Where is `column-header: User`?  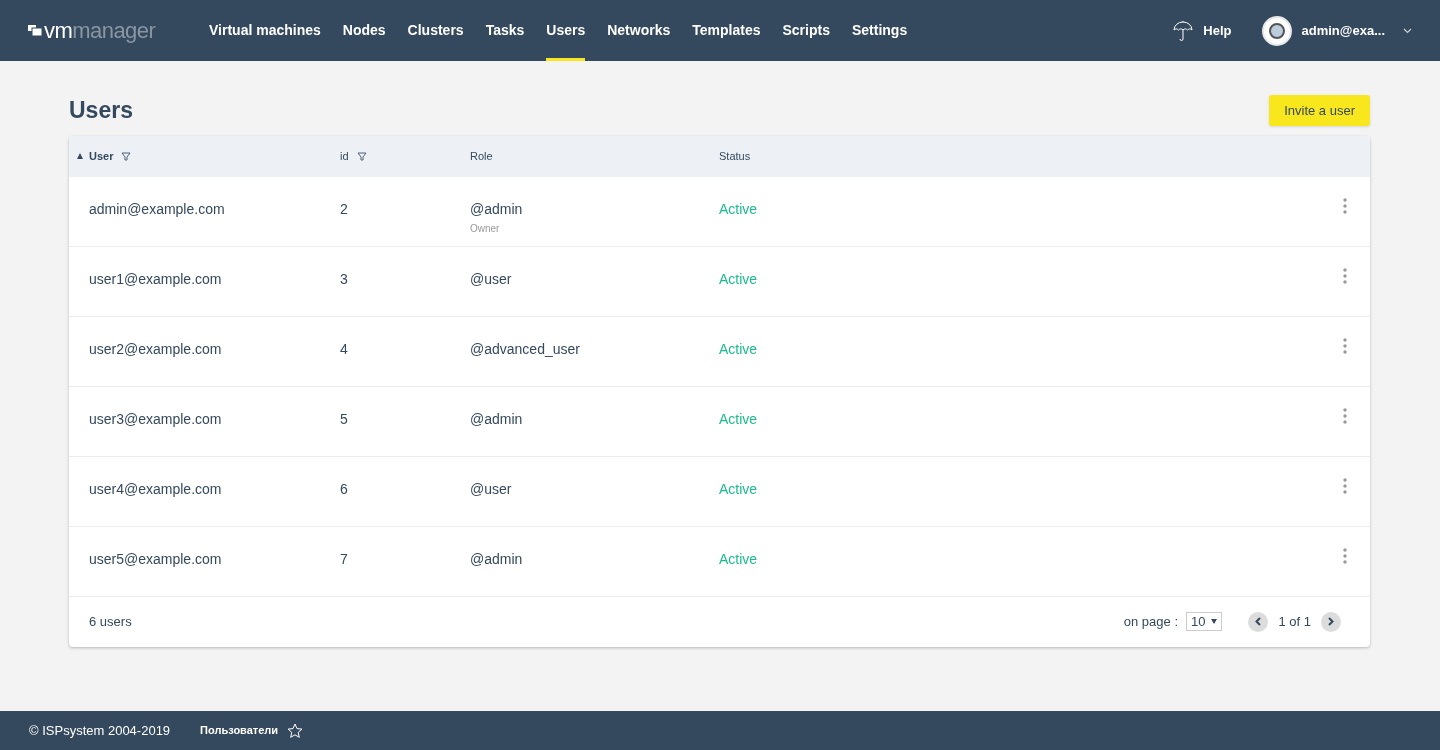 column-header: User is located at coordinates (110, 156).